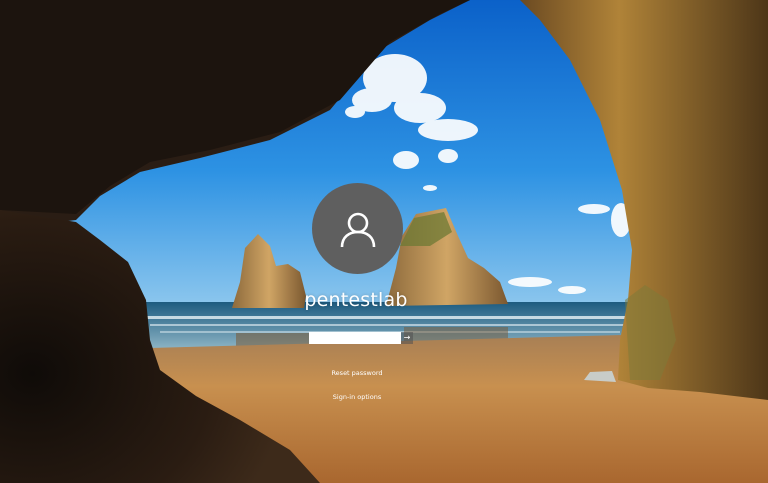  What do you see at coordinates (357, 397) in the screenshot?
I see `sign-in-options-link: Sign-in options` at bounding box center [357, 397].